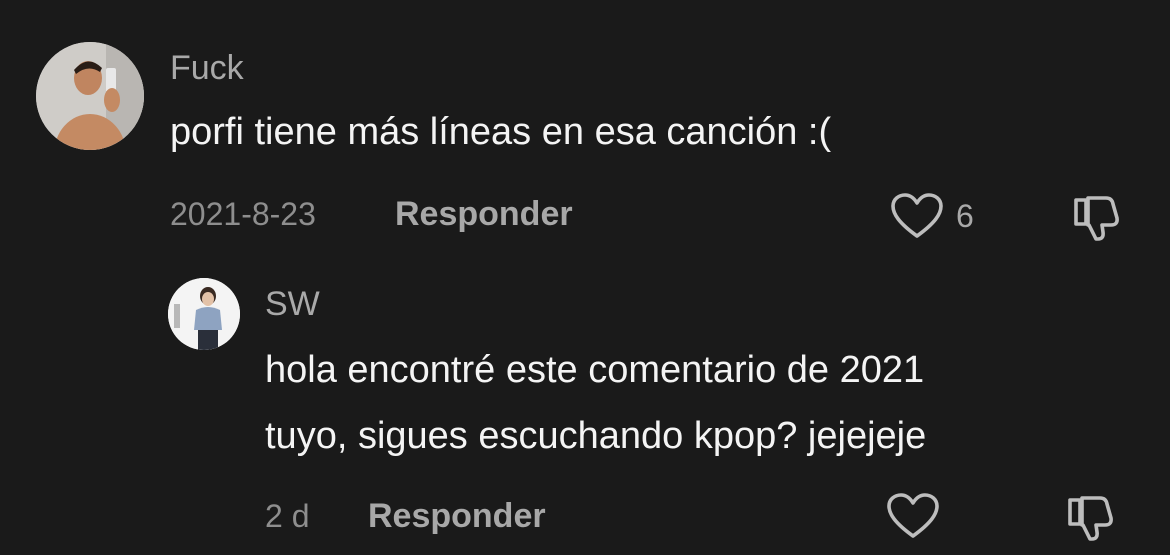 This screenshot has width=1170, height=555. Describe the element at coordinates (596, 436) in the screenshot. I see `reply-text-line-2: tuyo, sigues escuchando kpop? jejejeje` at that location.